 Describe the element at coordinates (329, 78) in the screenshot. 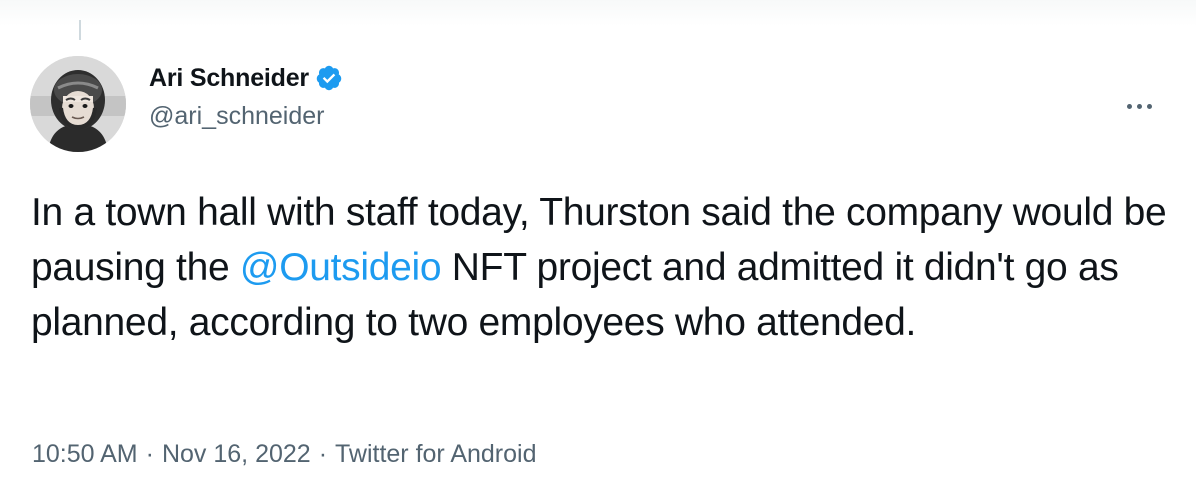

I see `verified-badge-icon` at that location.